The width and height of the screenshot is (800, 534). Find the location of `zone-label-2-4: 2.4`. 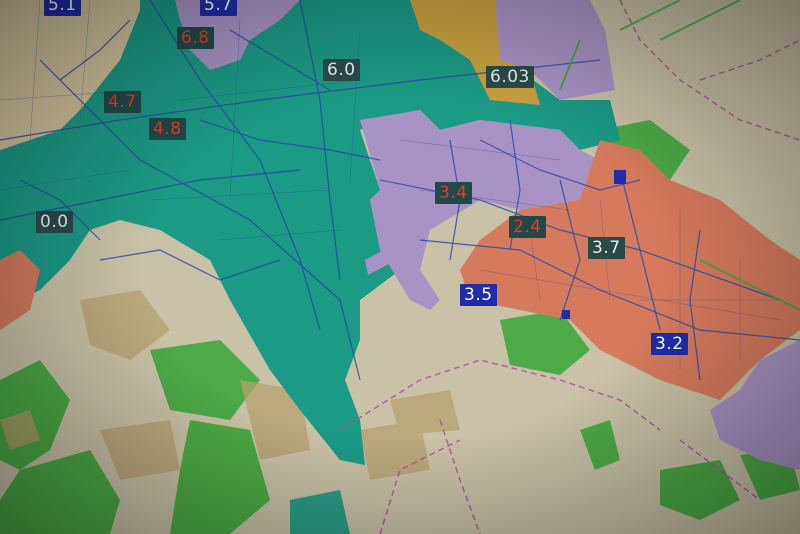

zone-label-2-4: 2.4 is located at coordinates (527, 227).